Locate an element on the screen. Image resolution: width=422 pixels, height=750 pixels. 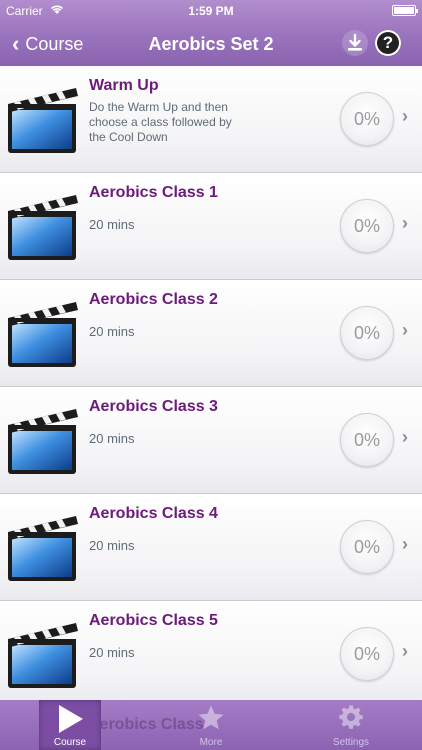
list-item: Aerobics Class 5 20 mins 0% › is located at coordinates (211, 654).